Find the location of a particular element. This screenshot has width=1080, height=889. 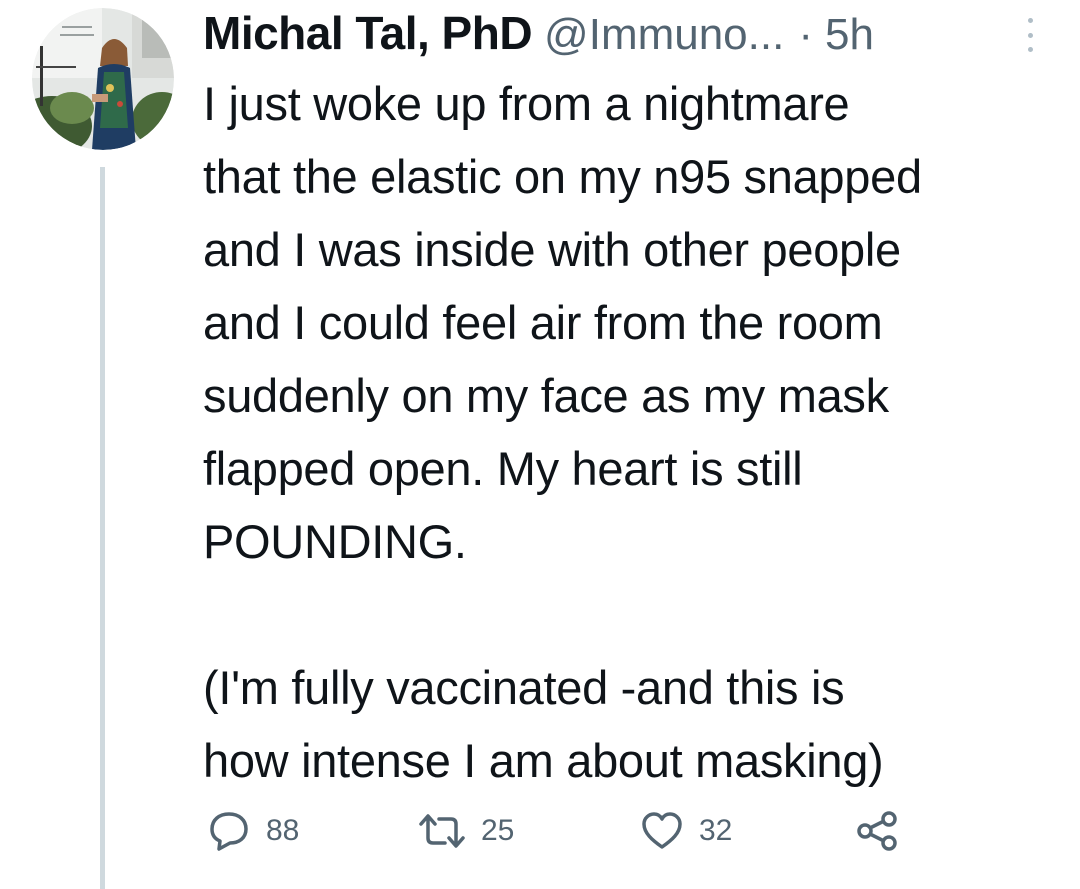

retweet-count: 25 is located at coordinates (498, 830).